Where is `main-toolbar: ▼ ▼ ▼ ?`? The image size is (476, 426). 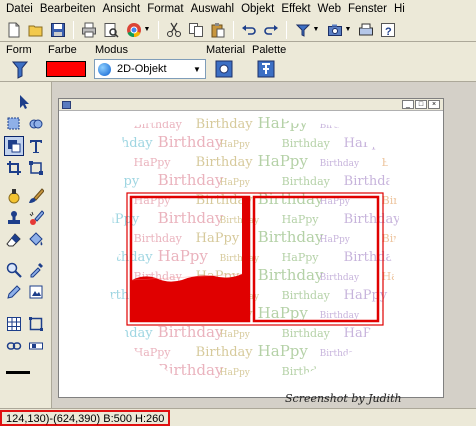
main-toolbar: ▼ ▼ ▼ ? is located at coordinates (238, 30).